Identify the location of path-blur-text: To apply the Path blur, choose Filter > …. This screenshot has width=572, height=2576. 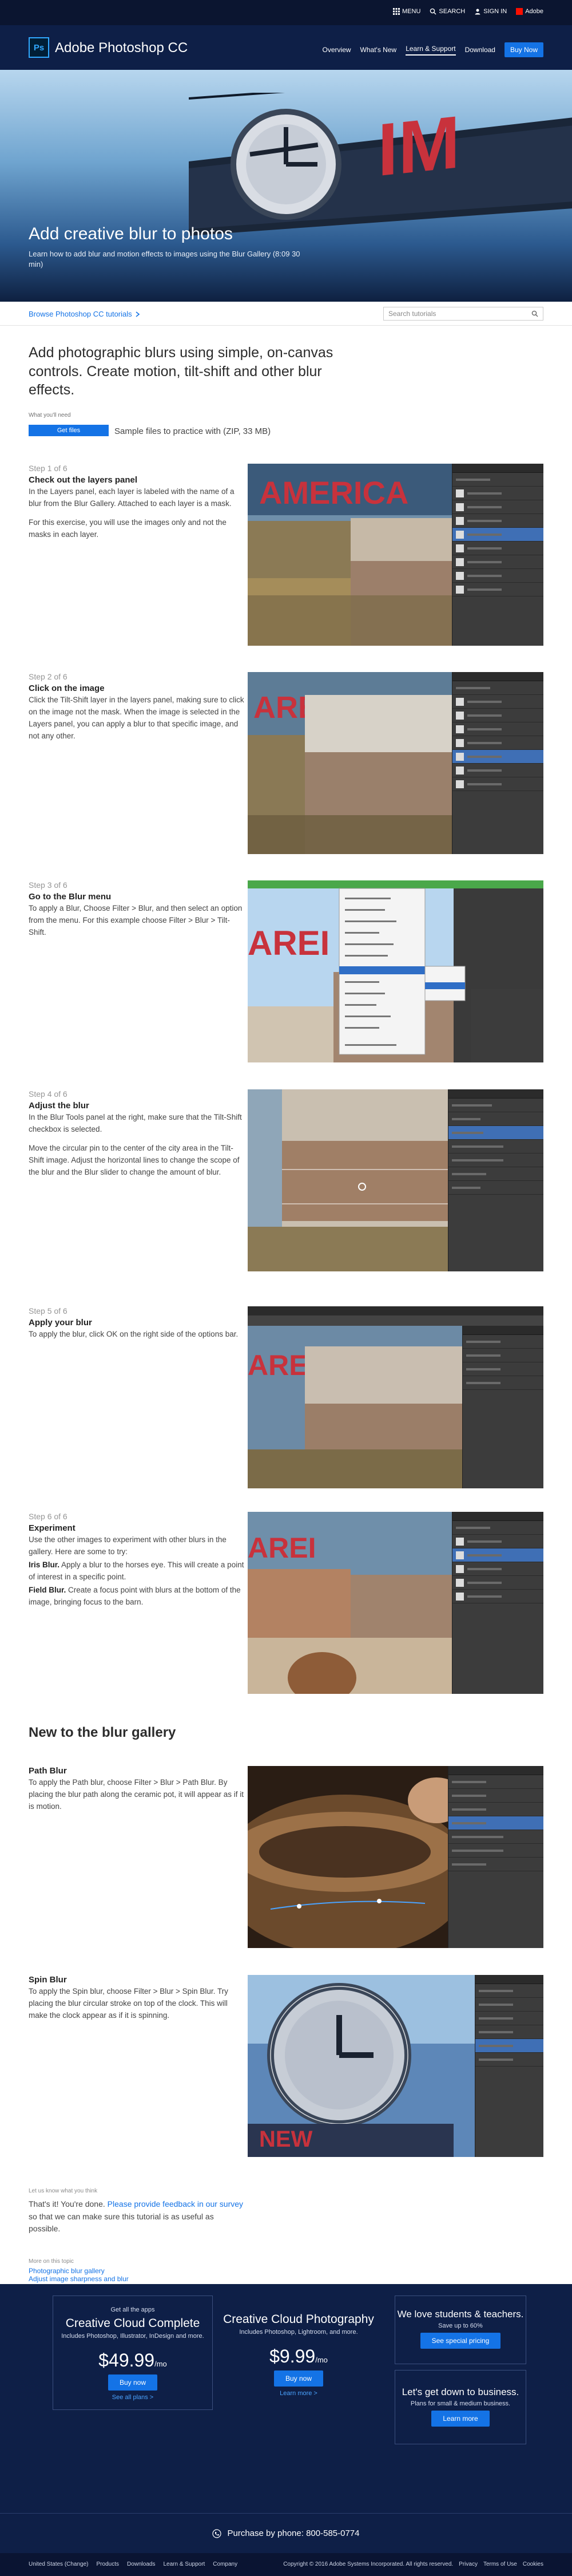
(136, 1794).